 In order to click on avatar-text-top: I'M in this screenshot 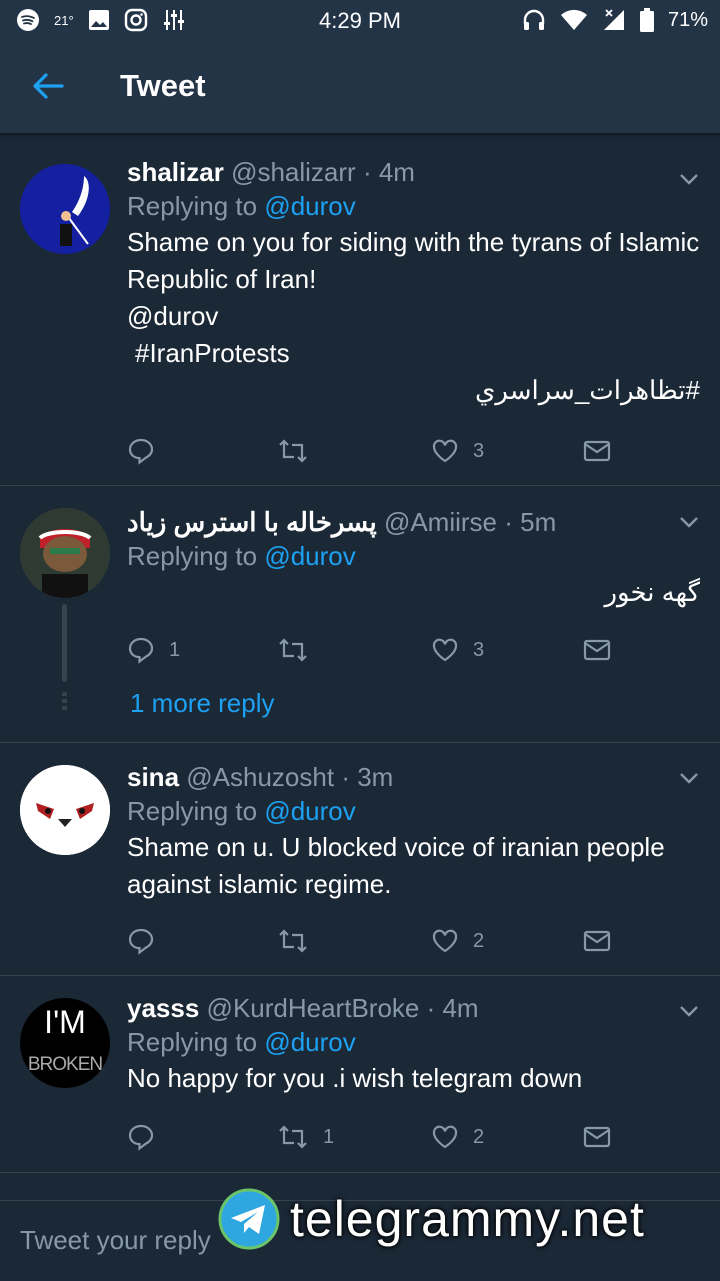, I will do `click(65, 1022)`.